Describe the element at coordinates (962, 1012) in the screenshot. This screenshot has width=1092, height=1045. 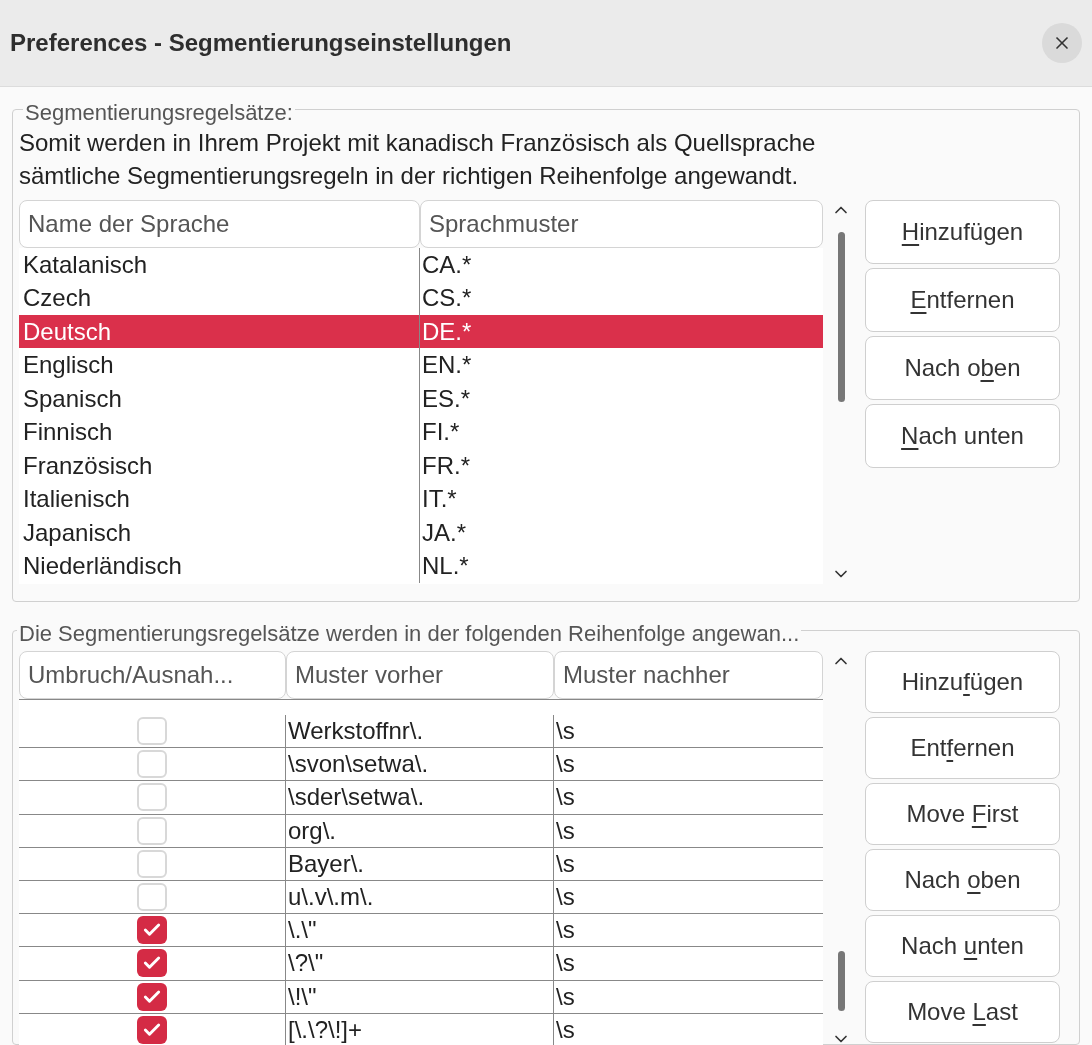
I see `dialog-button: Move Last` at that location.